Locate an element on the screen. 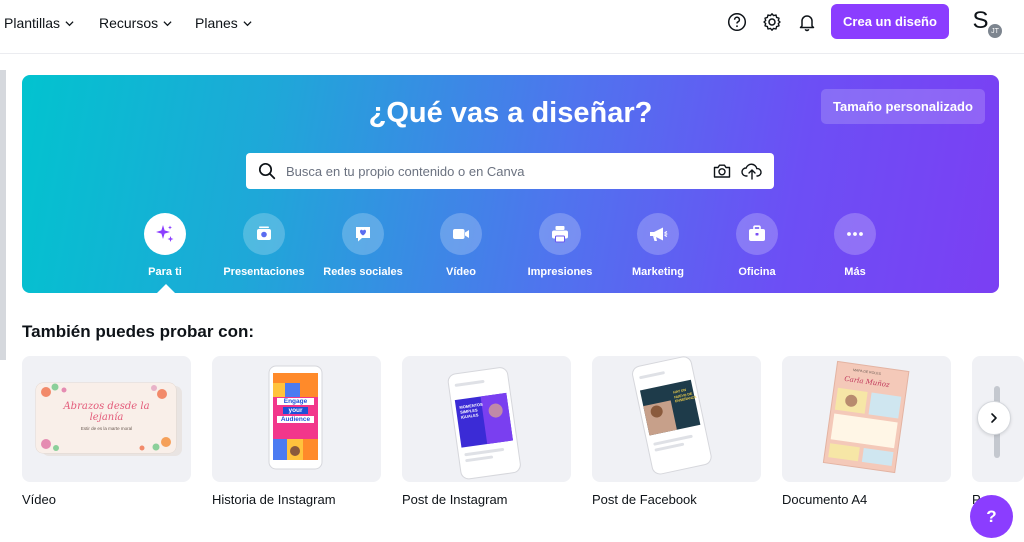 This screenshot has height=542, width=1024. category-presentaciones: Presentaciones is located at coordinates (264, 248).